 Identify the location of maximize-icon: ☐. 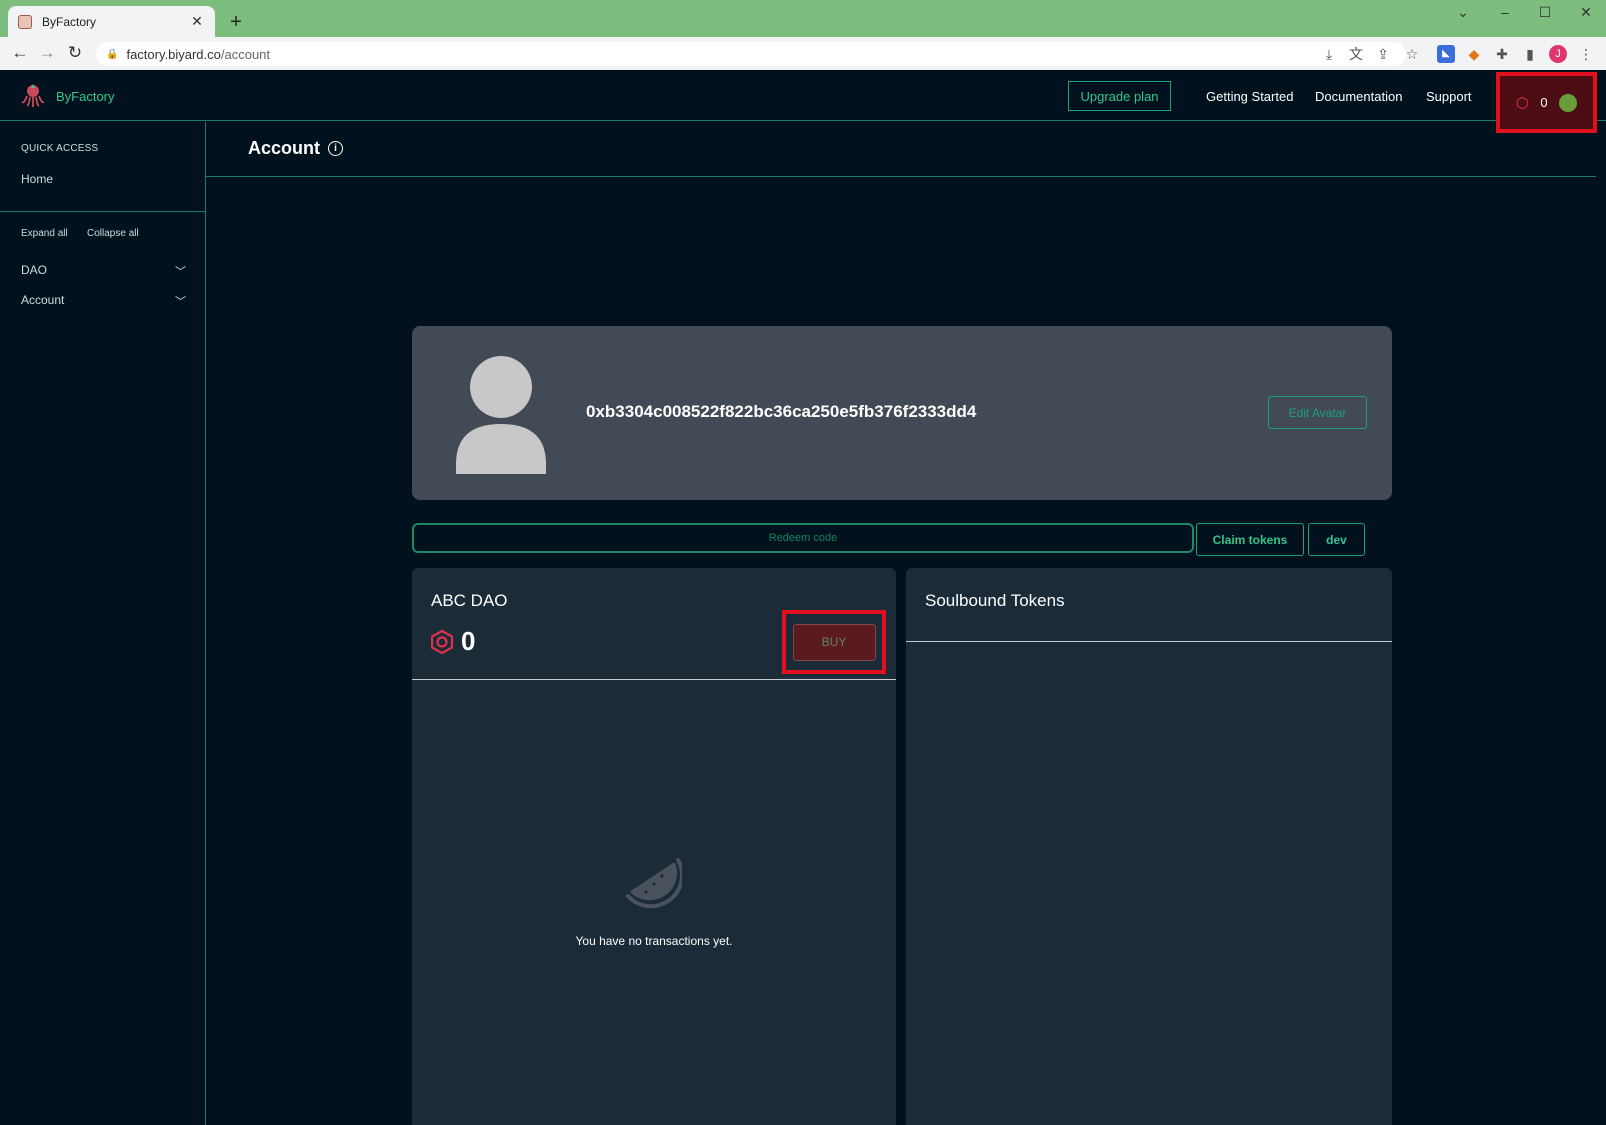
(1545, 12).